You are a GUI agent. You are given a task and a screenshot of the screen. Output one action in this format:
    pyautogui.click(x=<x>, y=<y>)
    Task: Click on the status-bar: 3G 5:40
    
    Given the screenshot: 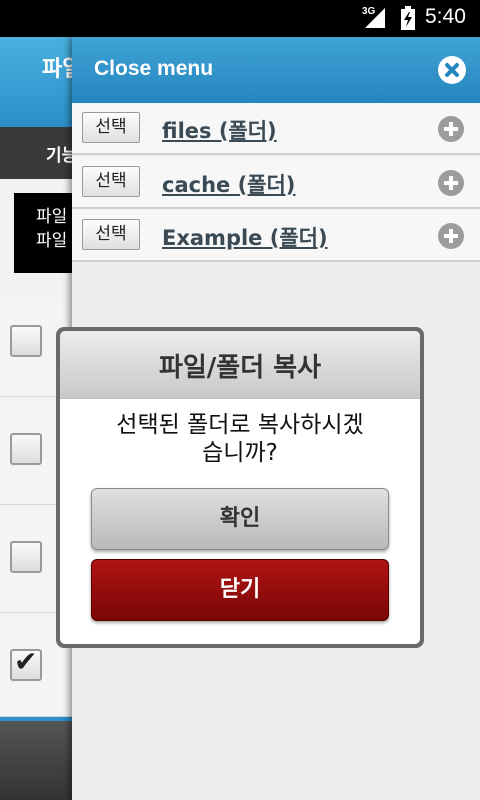 What is the action you would take?
    pyautogui.click(x=240, y=18)
    